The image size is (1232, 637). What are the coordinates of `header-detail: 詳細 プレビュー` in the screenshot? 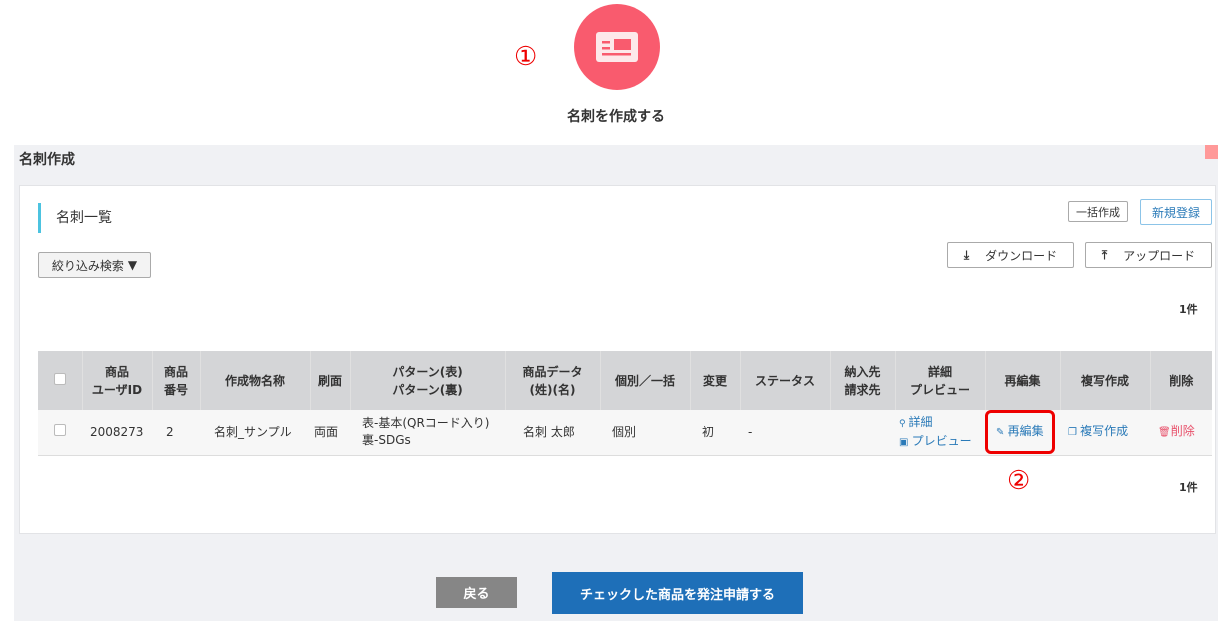 It's located at (940, 380).